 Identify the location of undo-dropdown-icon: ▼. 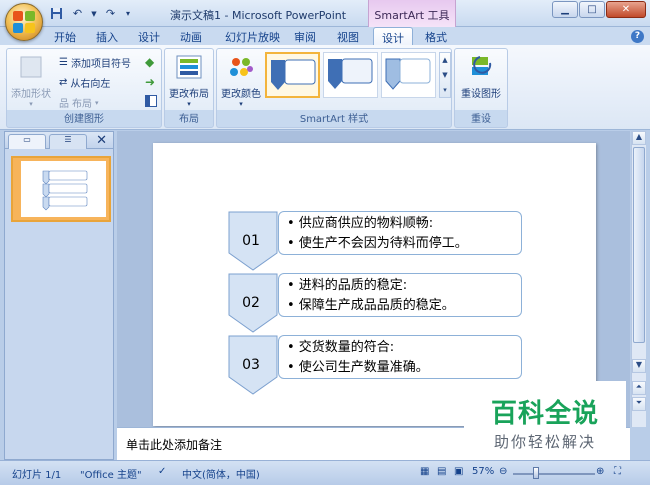
(94, 13).